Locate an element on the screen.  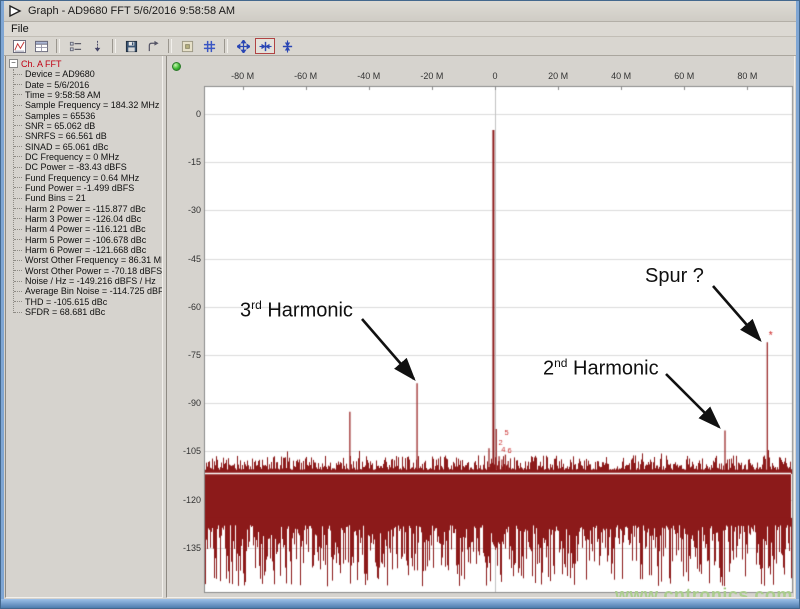
tree-item: Worst Other Frequency = 86.31 MHz is located at coordinates (84, 260).